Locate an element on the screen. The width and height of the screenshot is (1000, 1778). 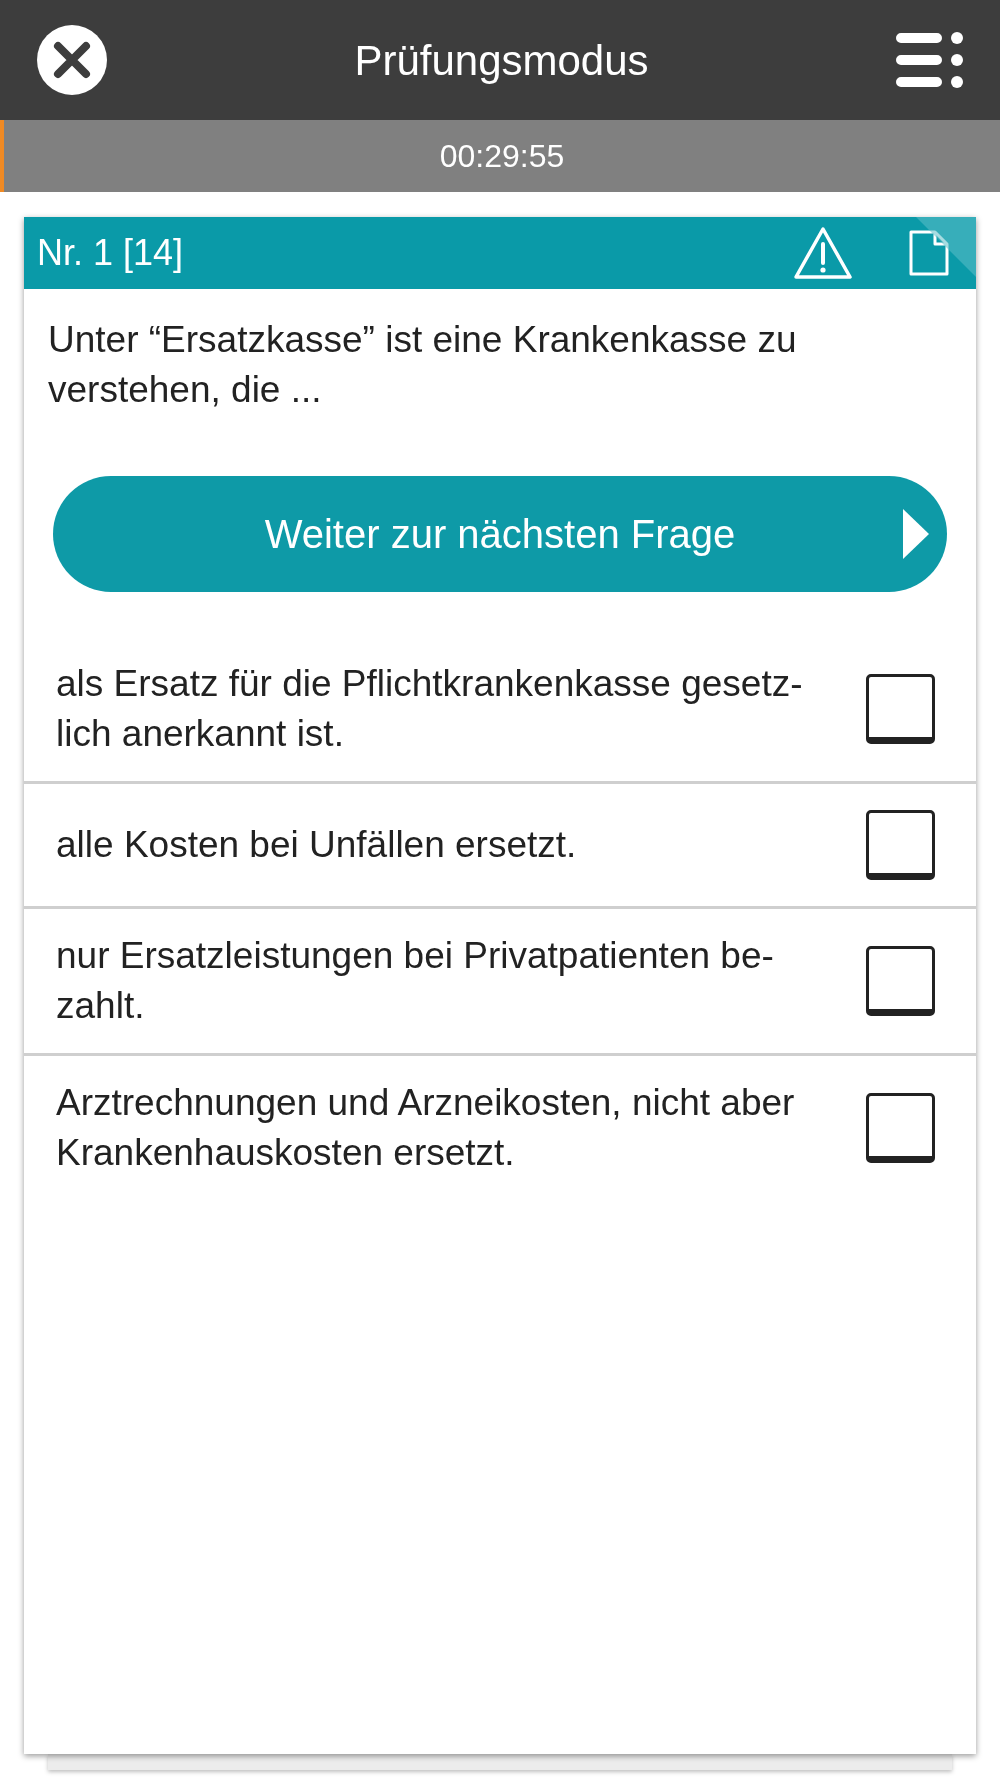
answer-text: alle Kosten bei Unfällen ersetzt. is located at coordinates (316, 845).